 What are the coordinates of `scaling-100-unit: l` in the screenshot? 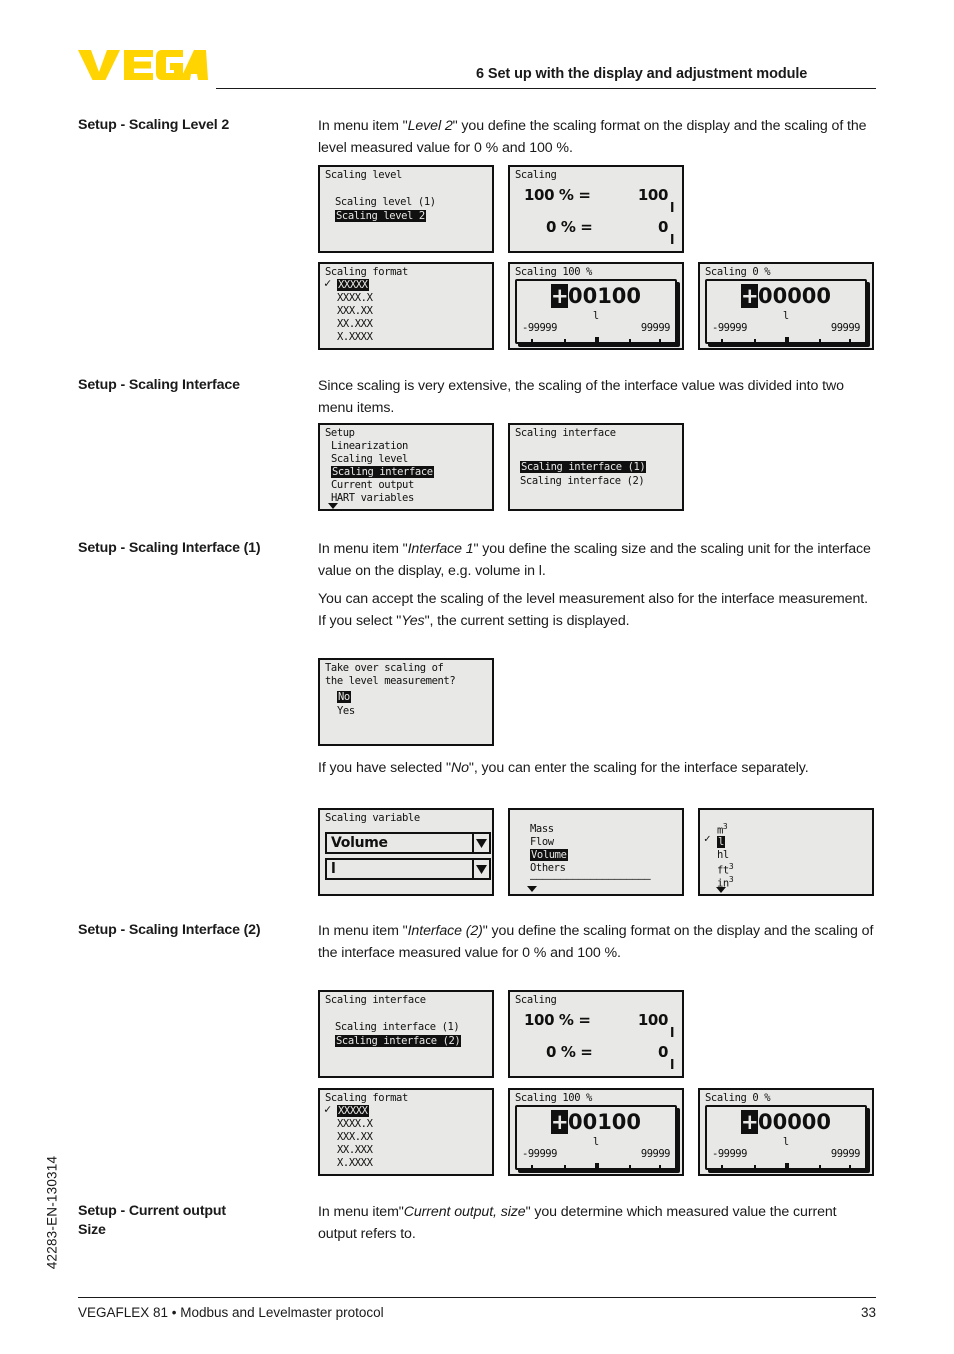 It's located at (596, 316).